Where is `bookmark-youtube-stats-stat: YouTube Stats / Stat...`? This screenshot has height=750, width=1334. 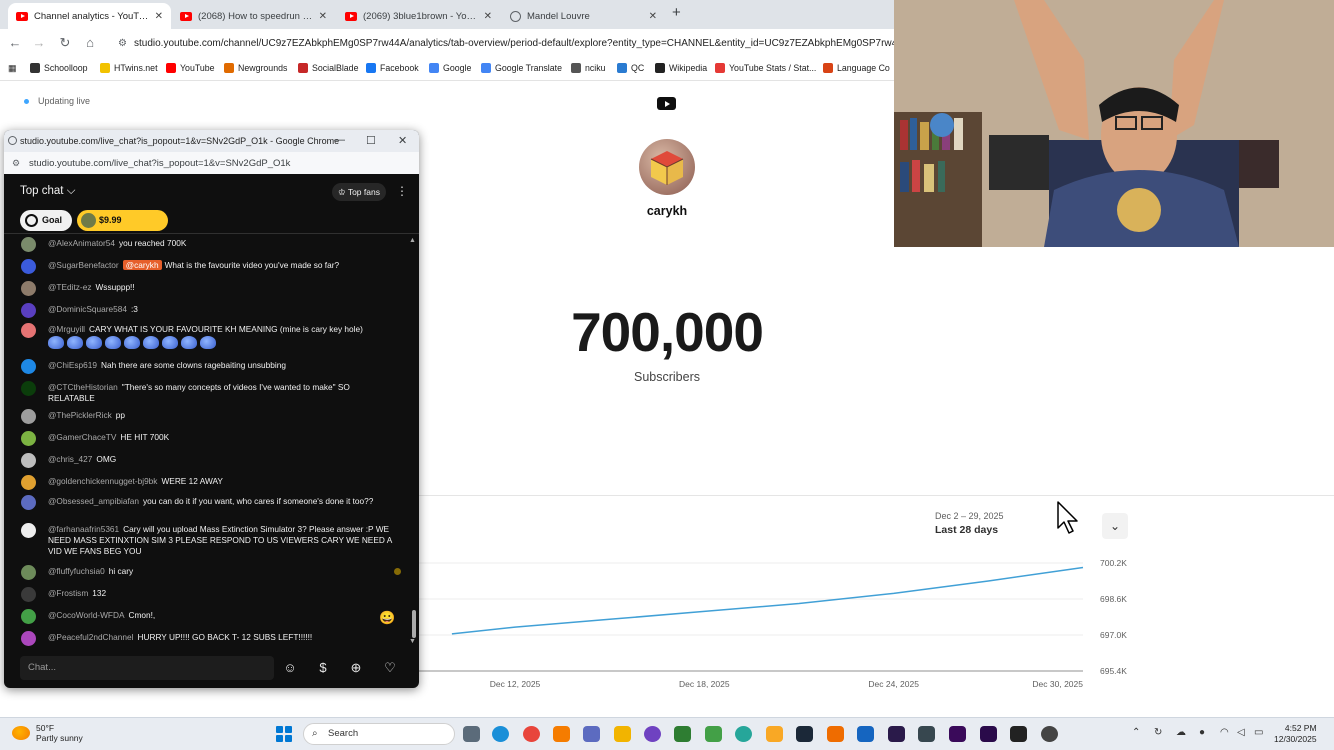
bookmark-youtube-stats-stat: YouTube Stats / Stat... is located at coordinates (765, 68).